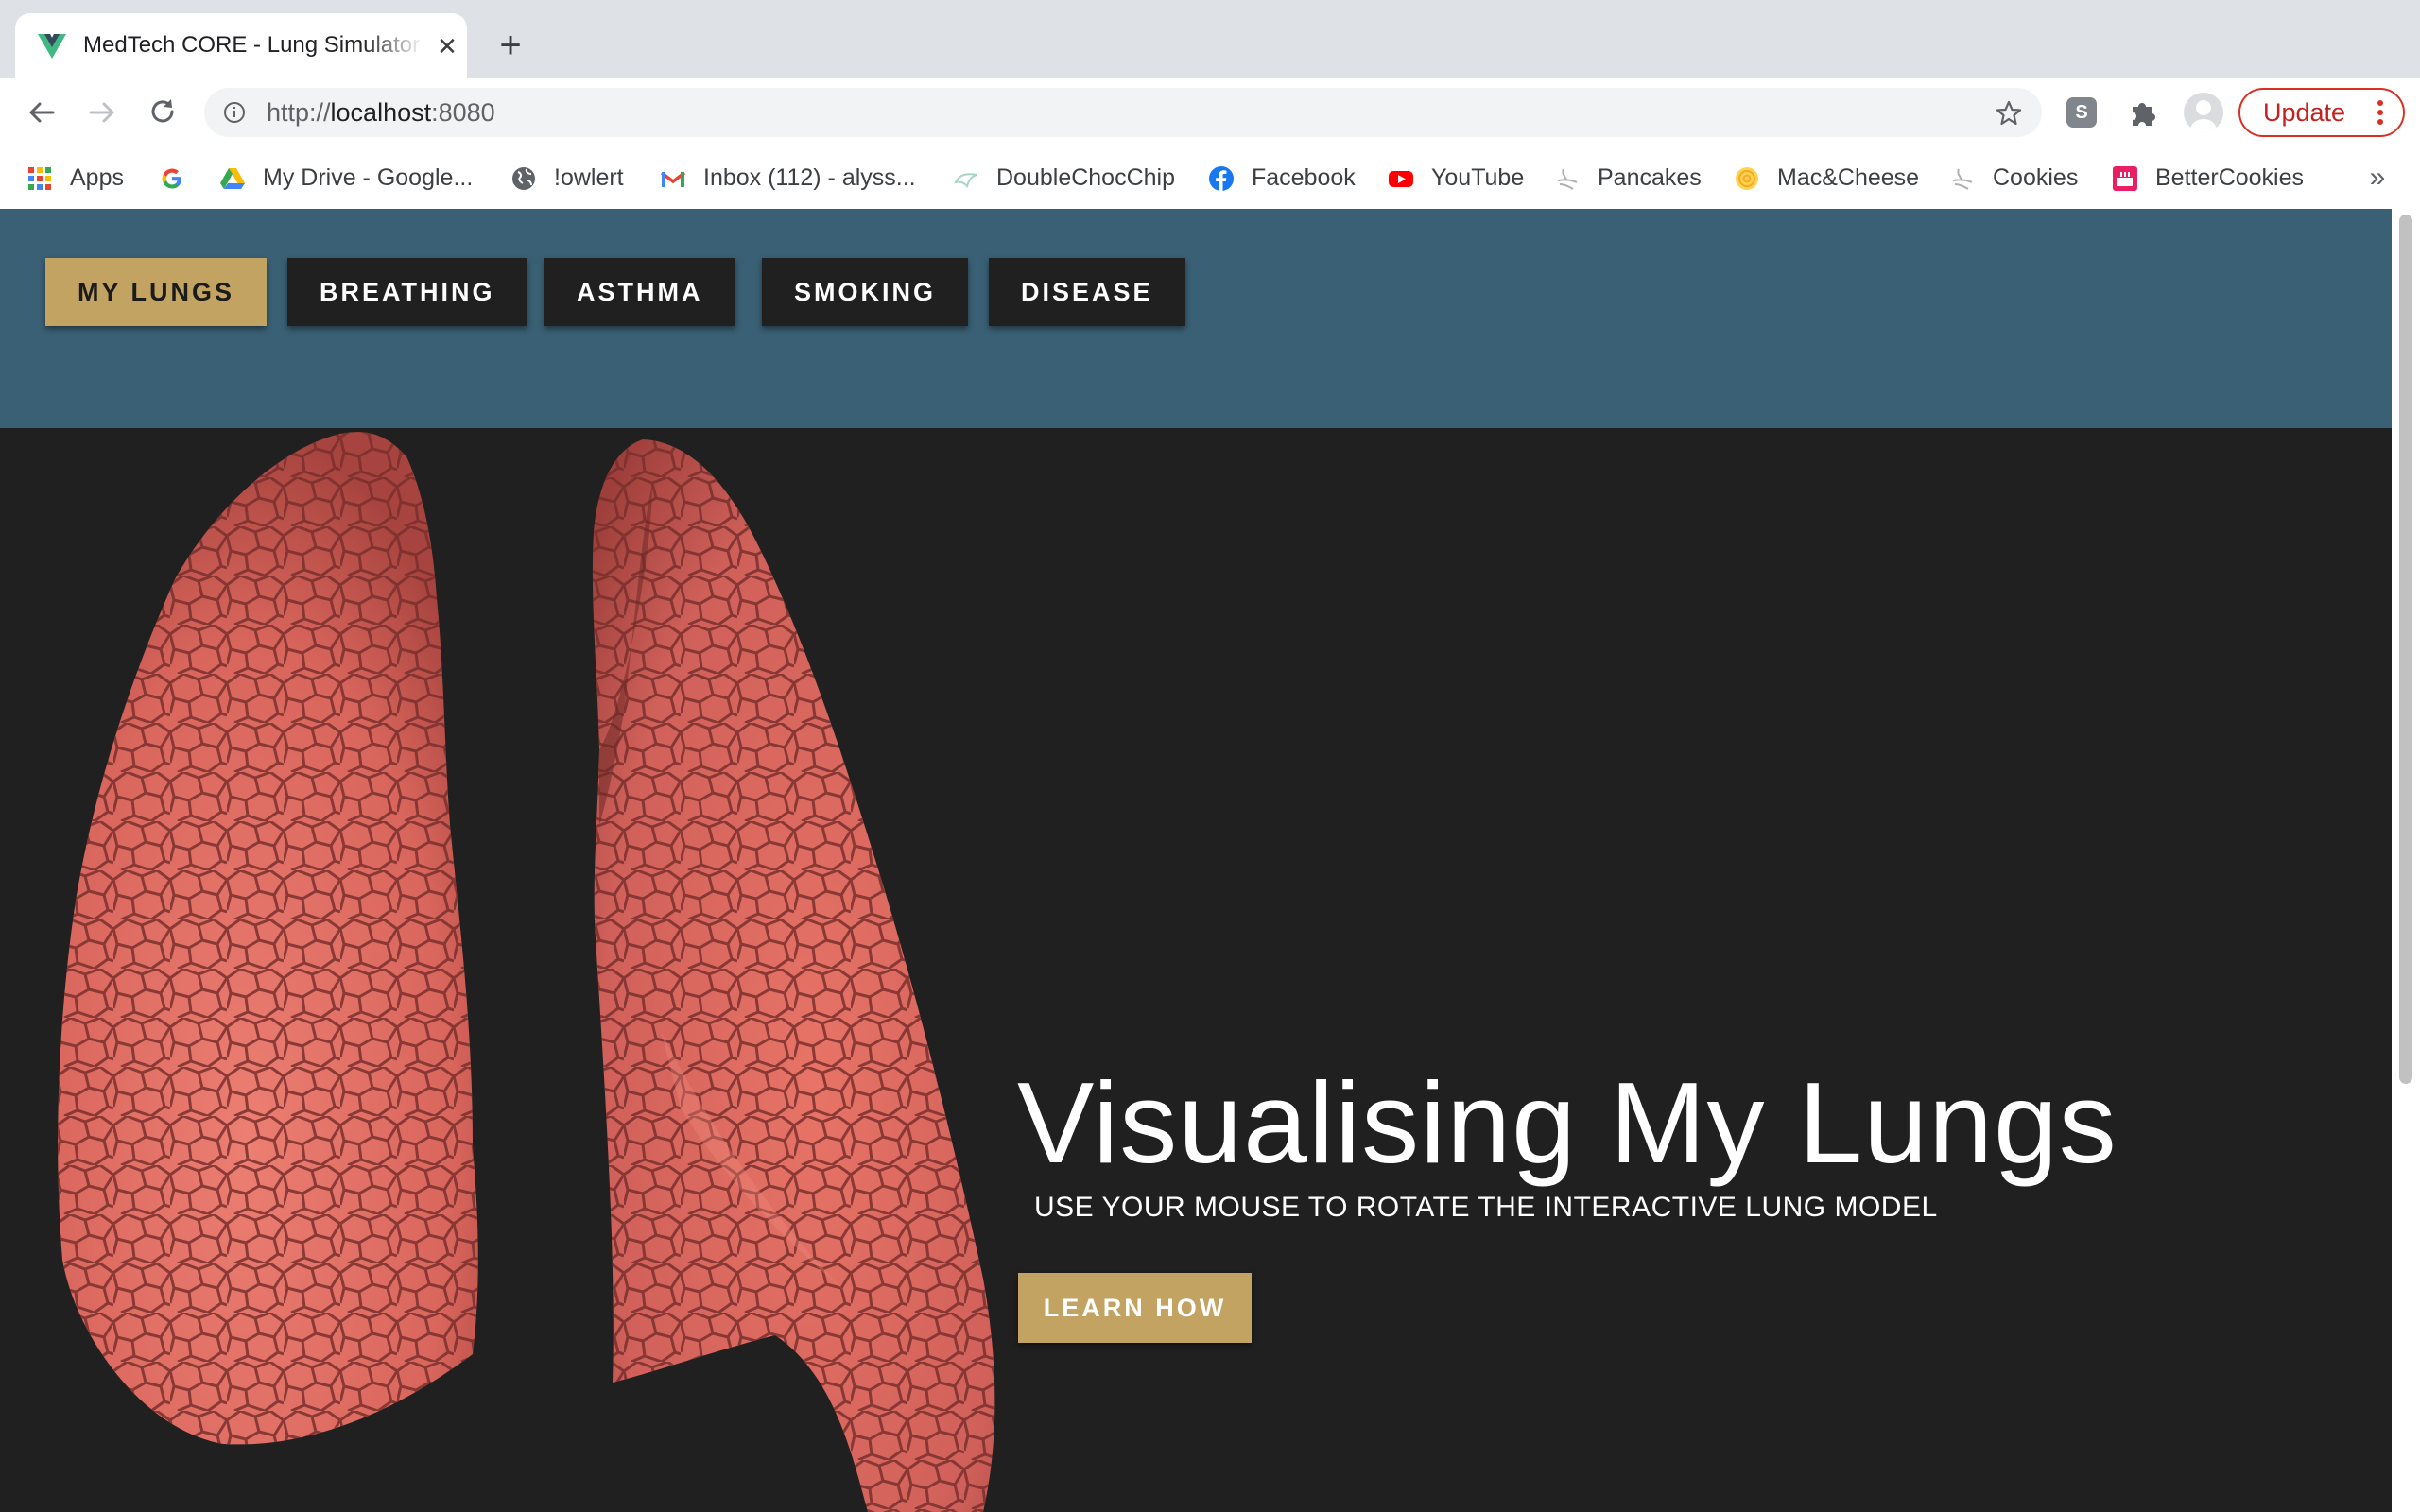  I want to click on profile-avatar, so click(2203, 112).